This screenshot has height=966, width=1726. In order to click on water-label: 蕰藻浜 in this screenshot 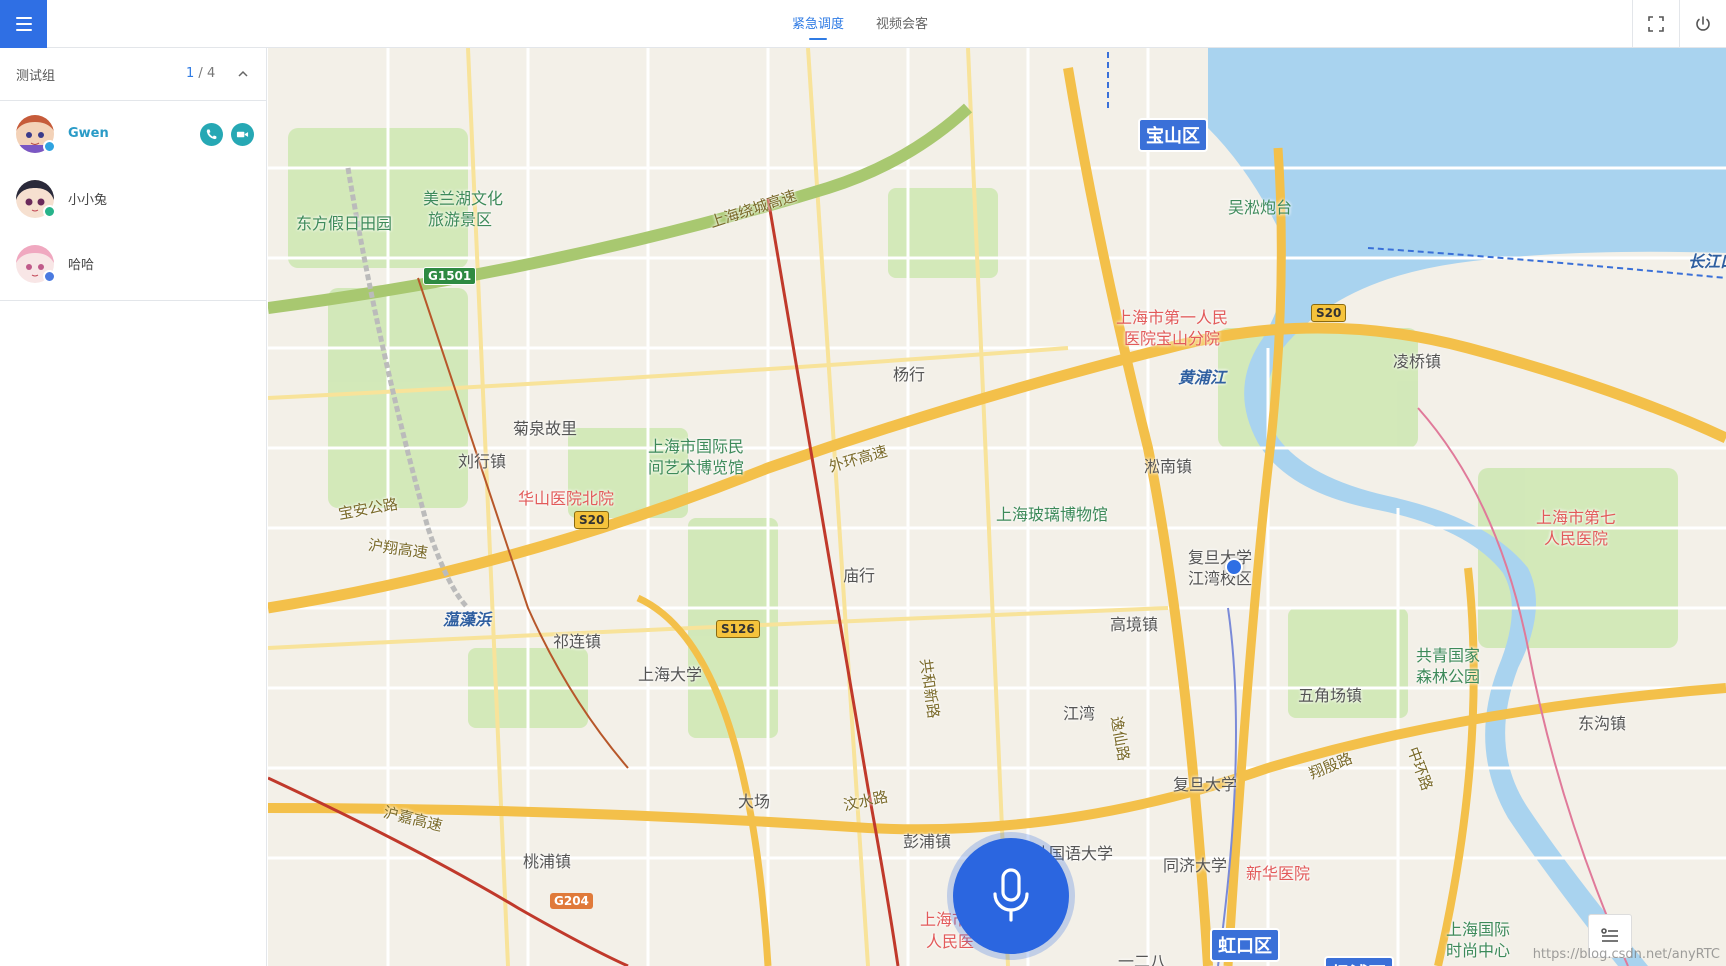, I will do `click(467, 619)`.